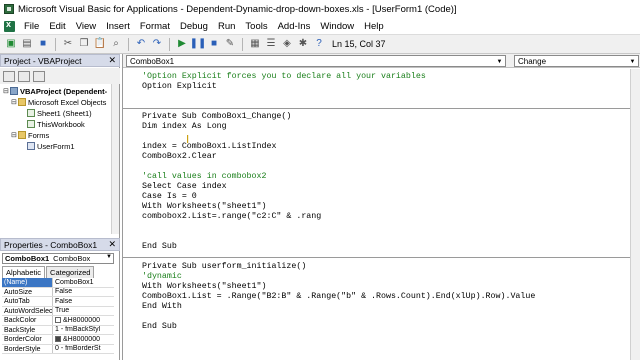 This screenshot has width=640, height=360. What do you see at coordinates (204, 177) in the screenshot?
I see `code-line: 'call values in combobox2` at bounding box center [204, 177].